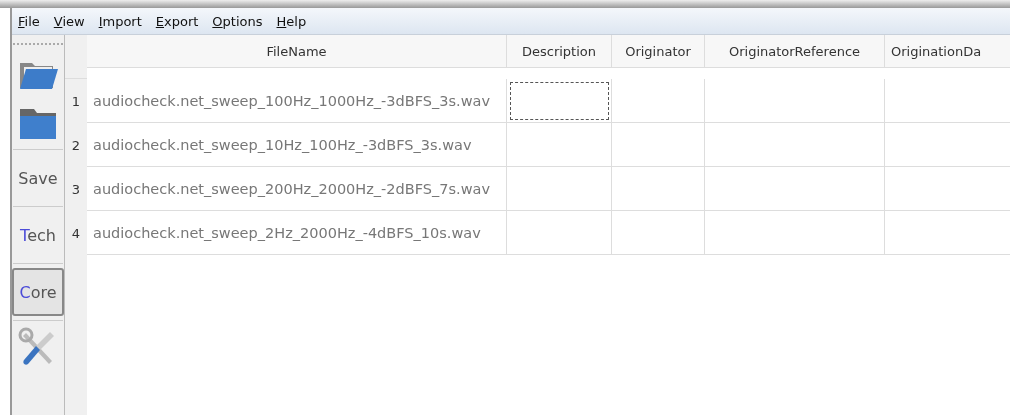 The height and width of the screenshot is (415, 1010). I want to click on menu-item: Export, so click(177, 21).